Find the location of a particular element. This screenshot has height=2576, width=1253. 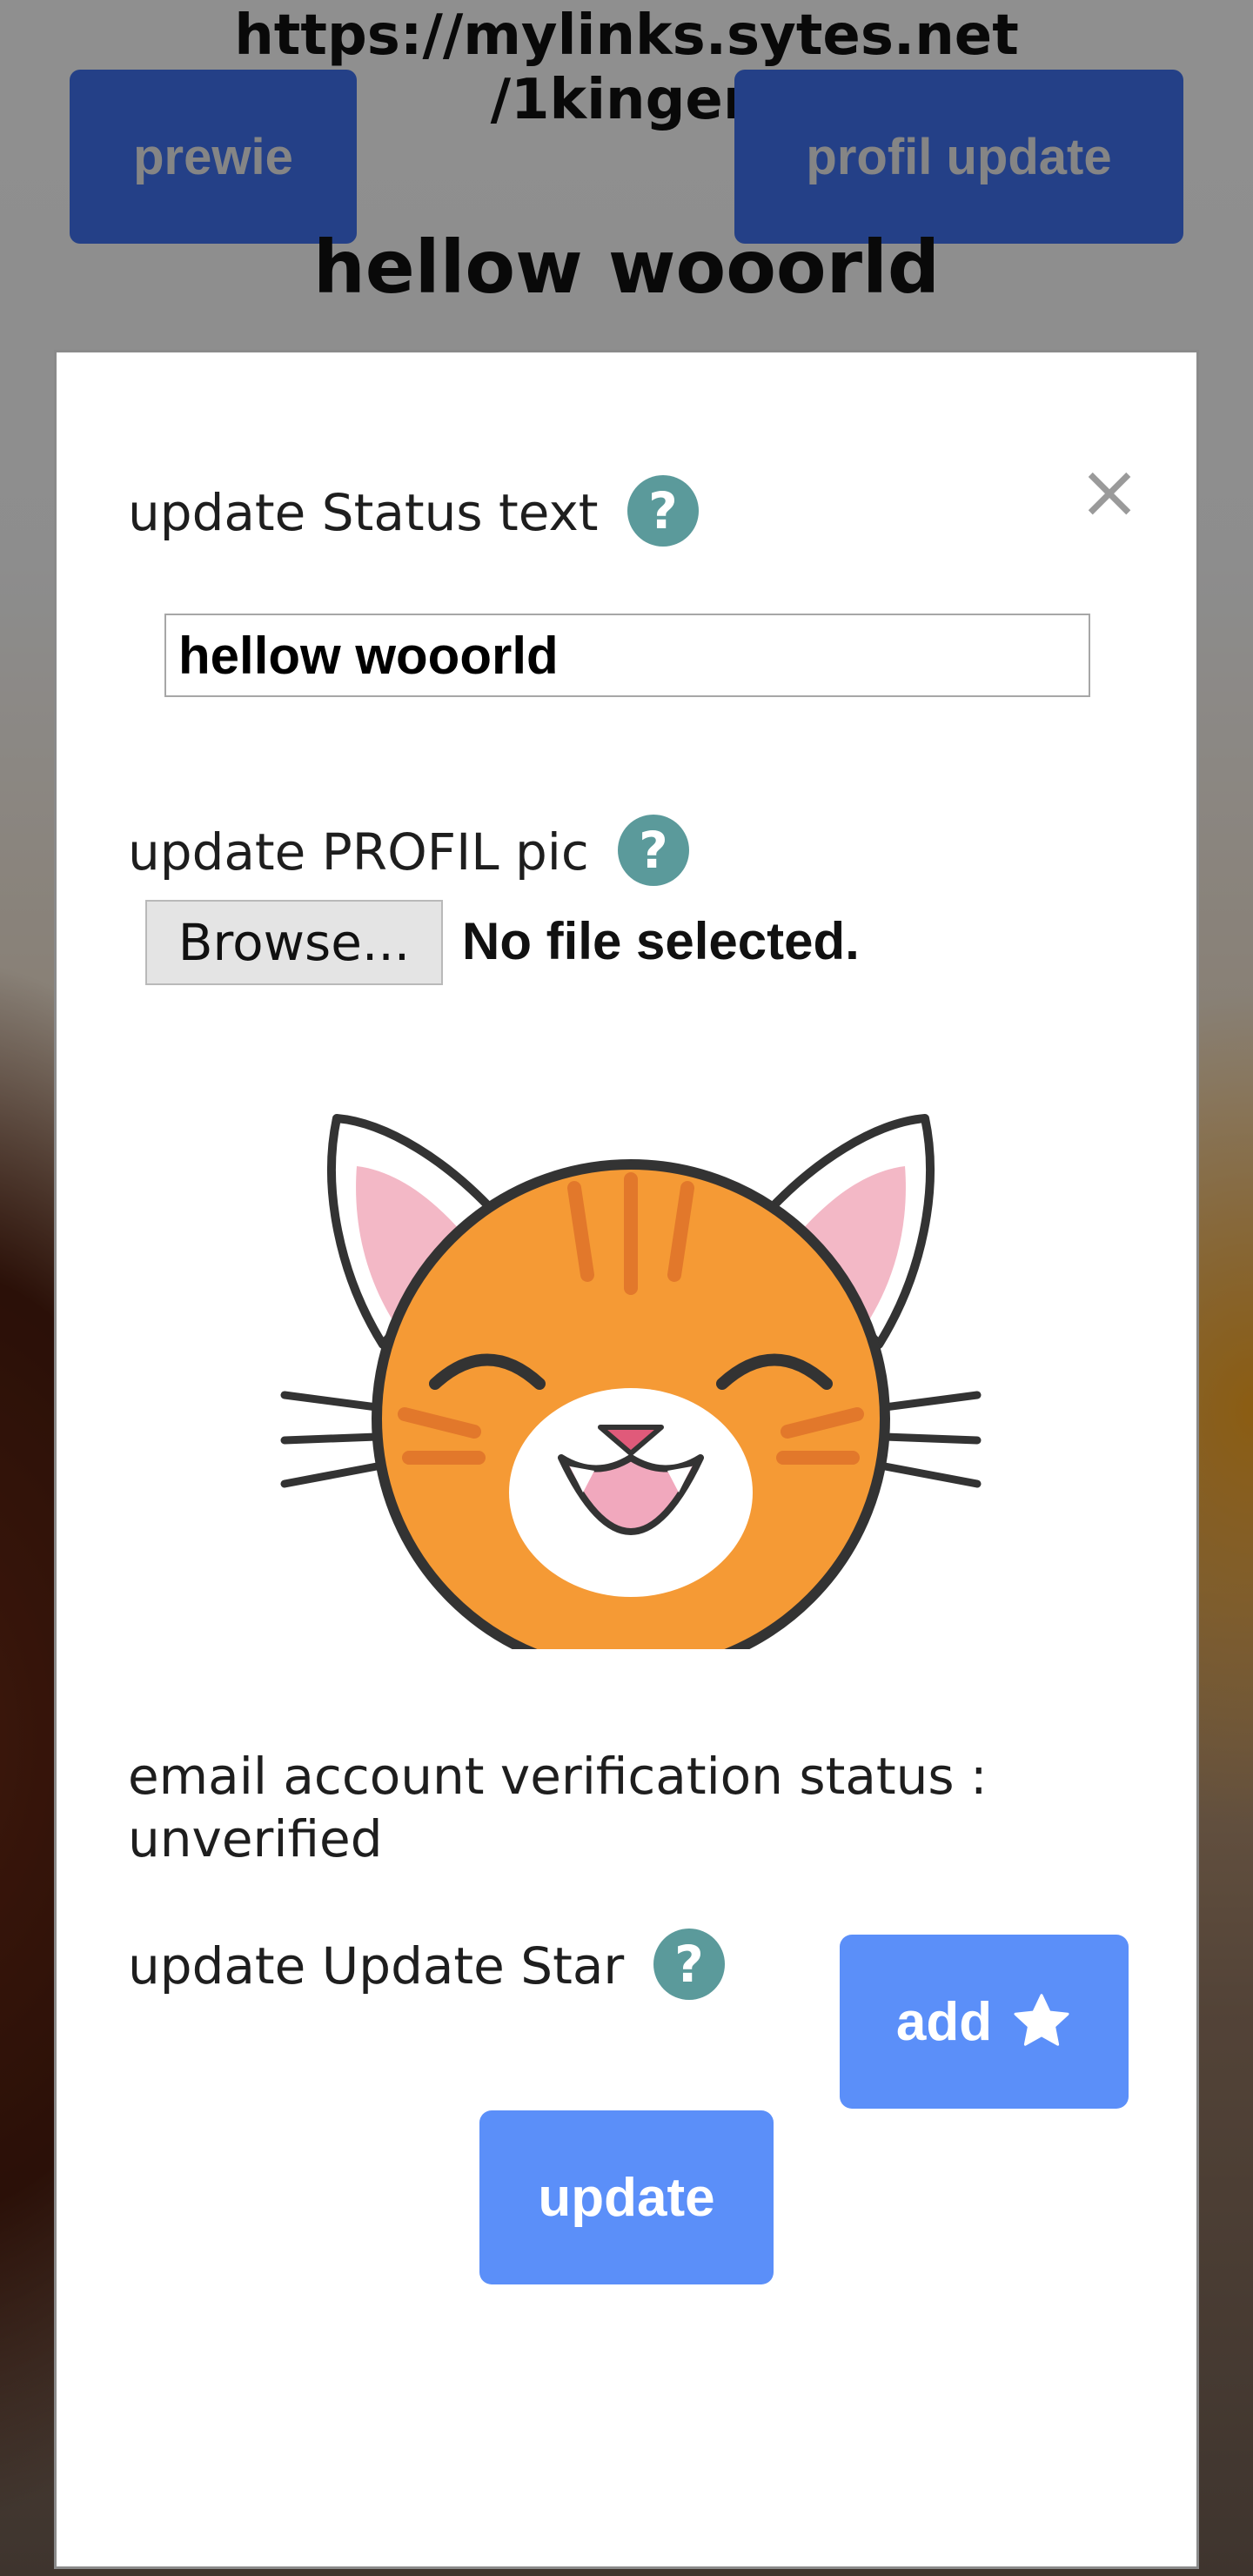

file-selection-status: No file selected. is located at coordinates (661, 941).